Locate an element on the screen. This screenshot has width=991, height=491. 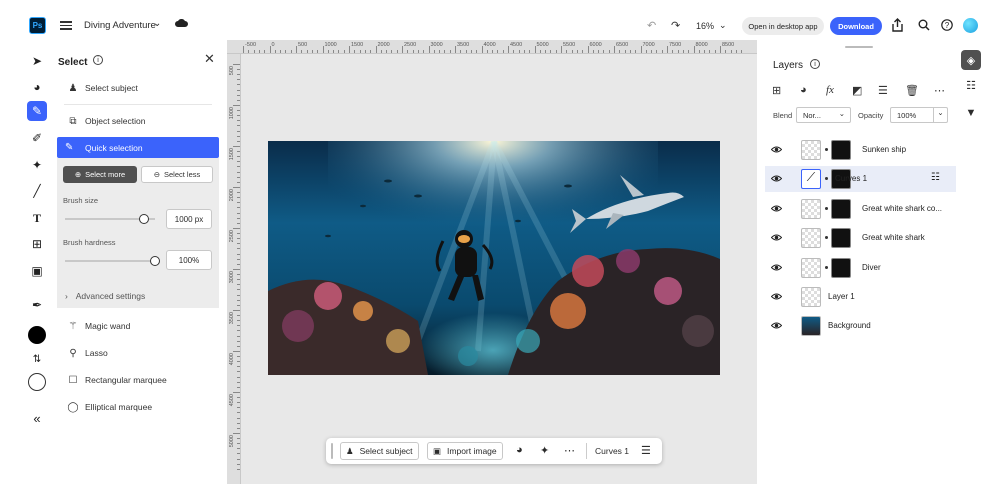
select-subject-button: ♟ Select subject is located at coordinates (379, 451).